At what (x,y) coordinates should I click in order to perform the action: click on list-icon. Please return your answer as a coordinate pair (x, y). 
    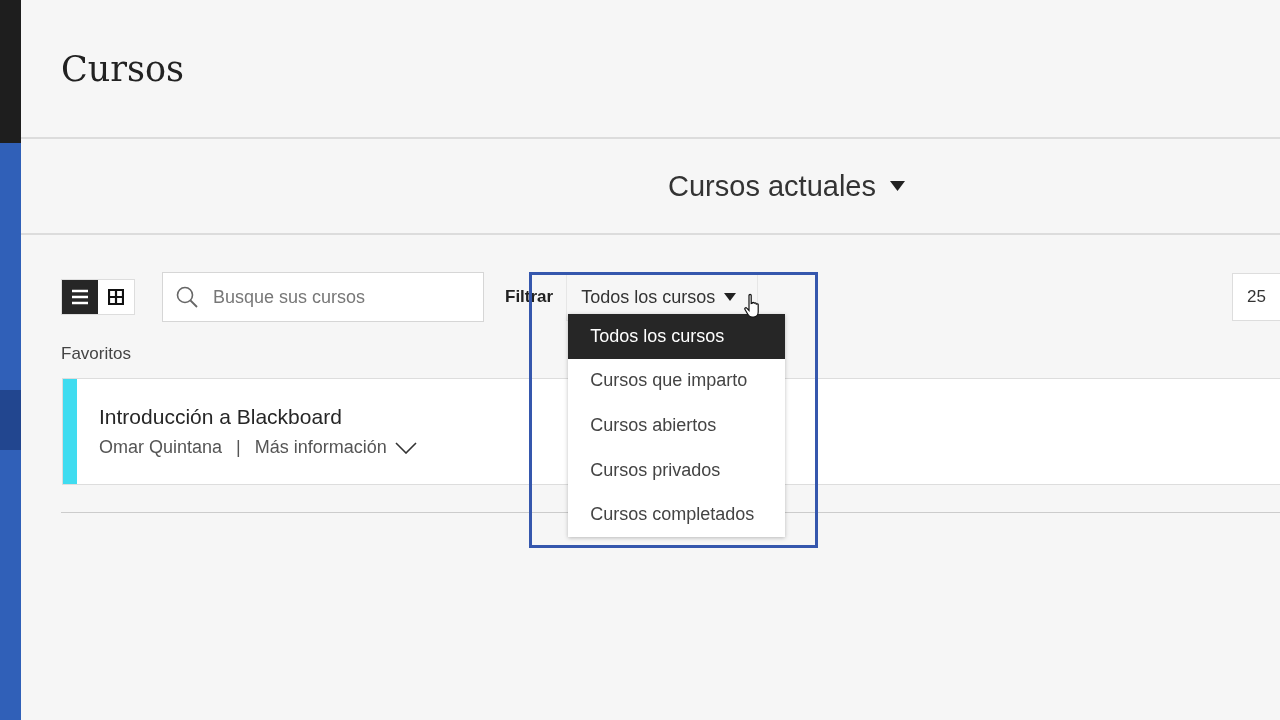
    Looking at the image, I should click on (80, 297).